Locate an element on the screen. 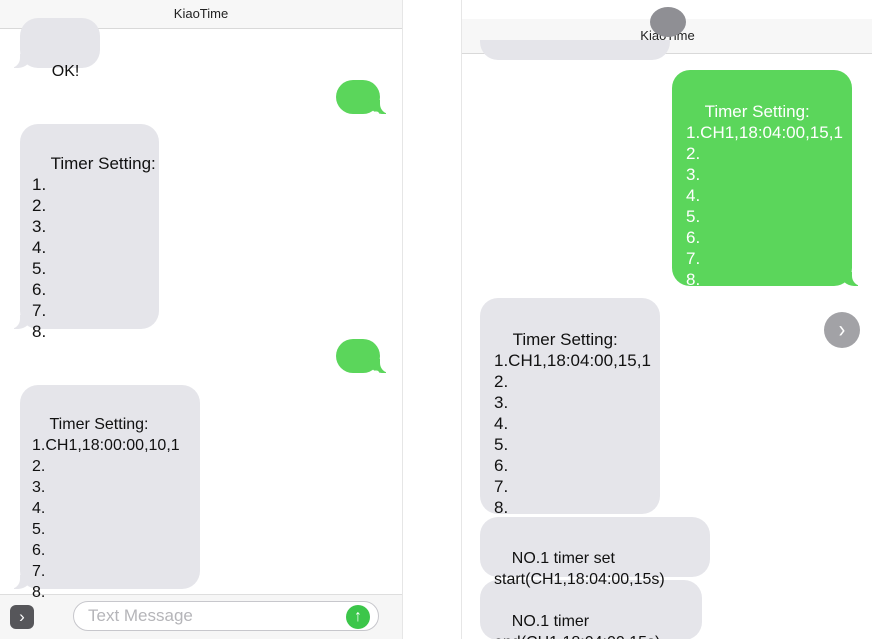 The width and height of the screenshot is (872, 639). forward-button: › is located at coordinates (842, 330).